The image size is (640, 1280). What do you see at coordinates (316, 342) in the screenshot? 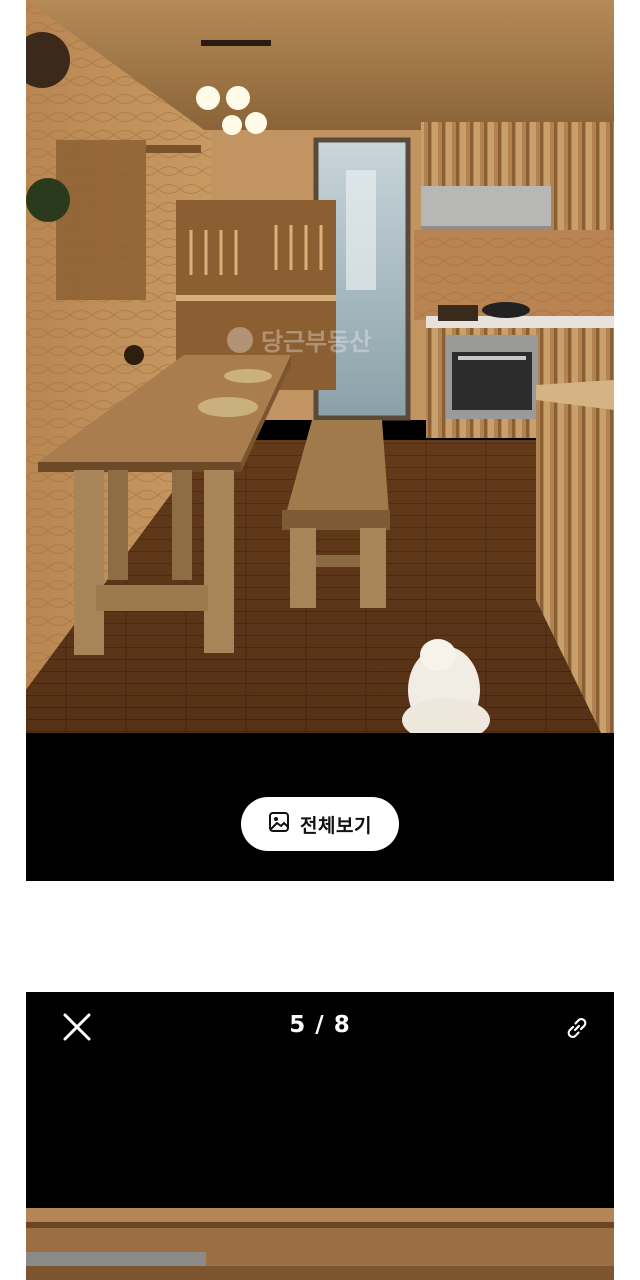
I see `watermark-text: 당근부동산` at bounding box center [316, 342].